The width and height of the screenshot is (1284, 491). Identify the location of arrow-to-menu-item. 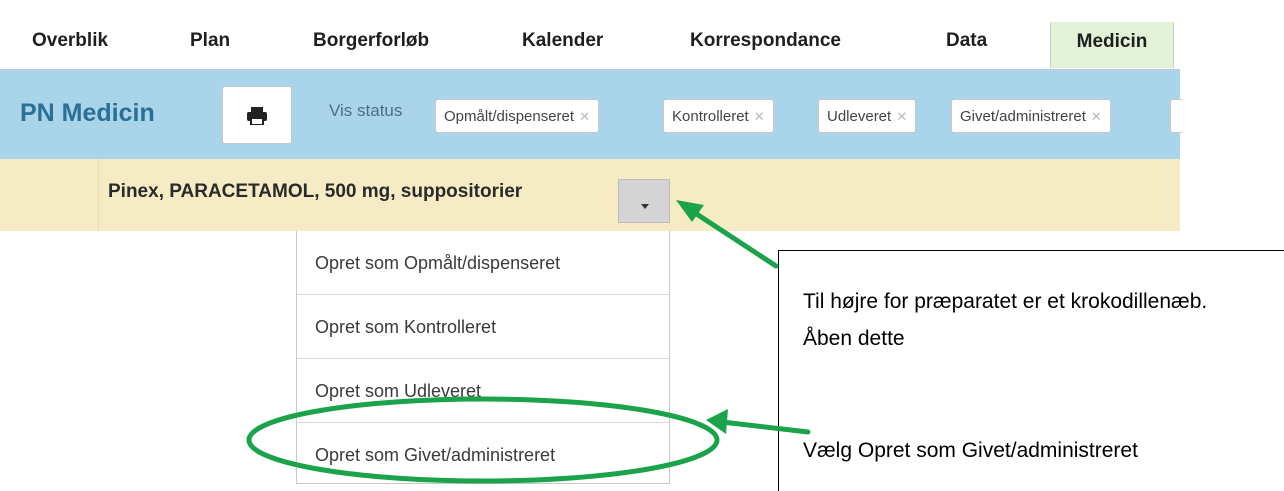
(758, 422).